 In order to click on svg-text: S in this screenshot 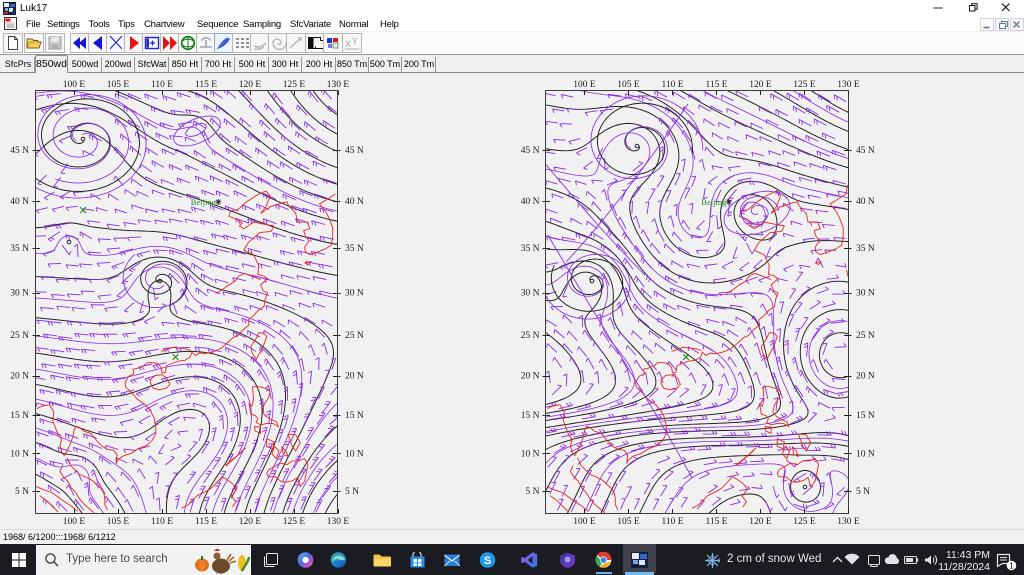, I will do `click(487, 561)`.